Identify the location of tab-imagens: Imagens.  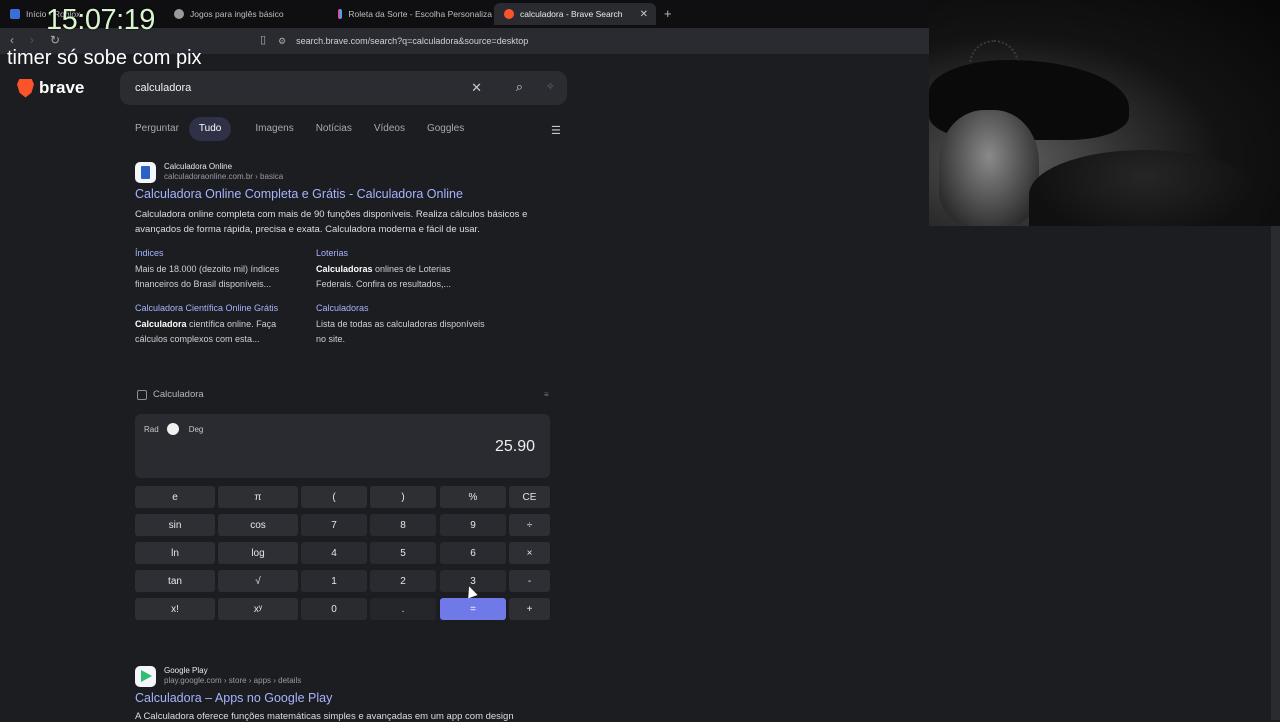
(274, 129).